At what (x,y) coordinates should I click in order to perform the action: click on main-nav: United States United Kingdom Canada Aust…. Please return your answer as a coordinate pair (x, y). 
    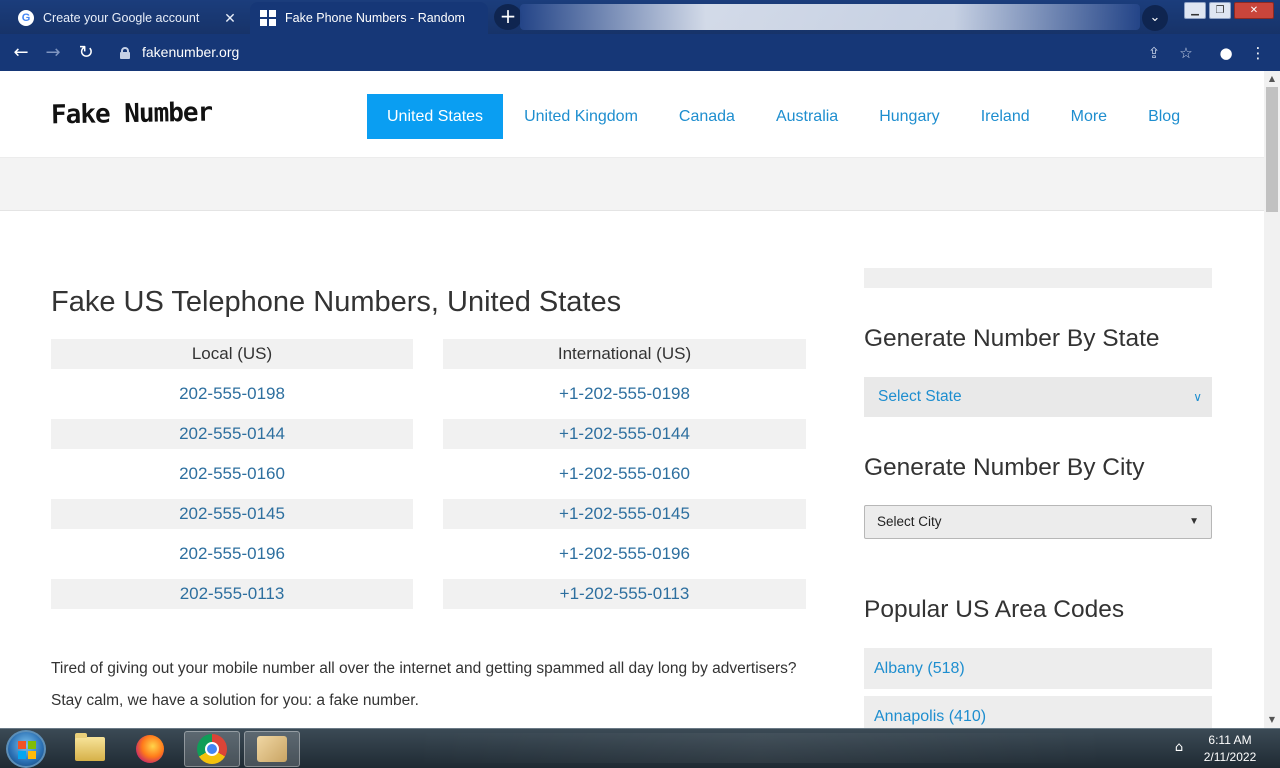
    Looking at the image, I should click on (784, 116).